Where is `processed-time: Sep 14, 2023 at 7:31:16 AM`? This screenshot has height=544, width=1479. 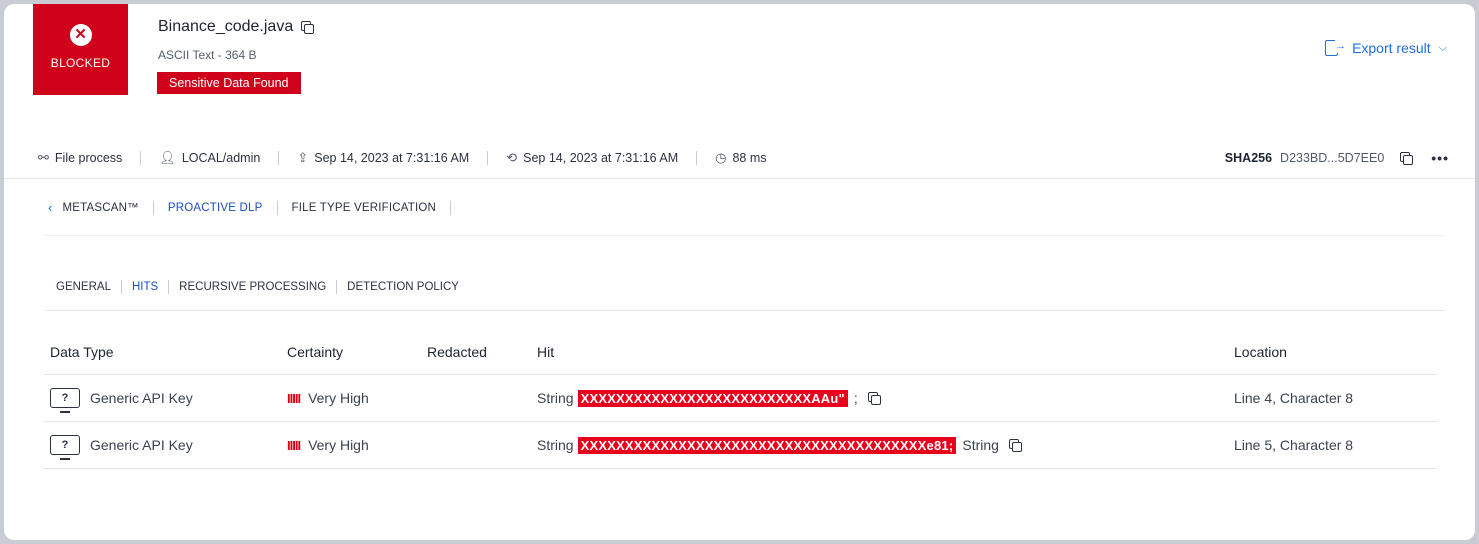
processed-time: Sep 14, 2023 at 7:31:16 AM is located at coordinates (601, 158).